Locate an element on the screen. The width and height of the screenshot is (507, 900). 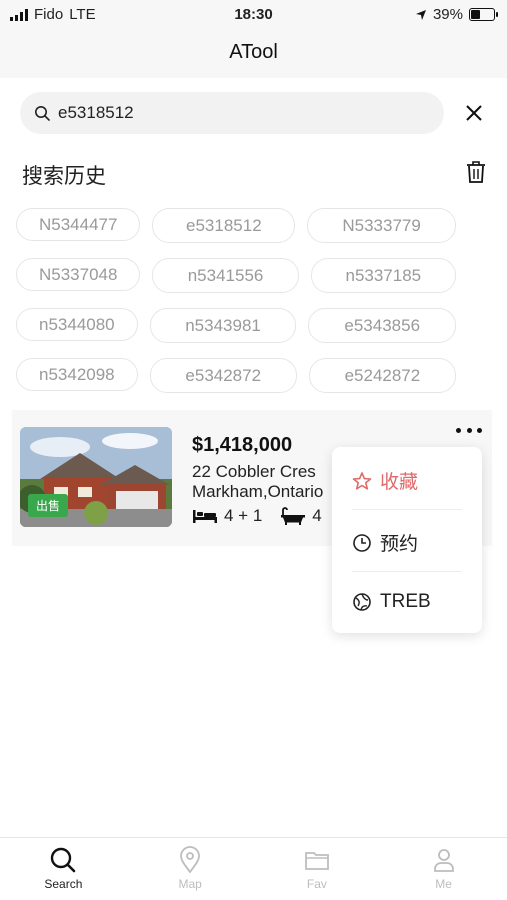
more-options-icon is located at coordinates (469, 430).